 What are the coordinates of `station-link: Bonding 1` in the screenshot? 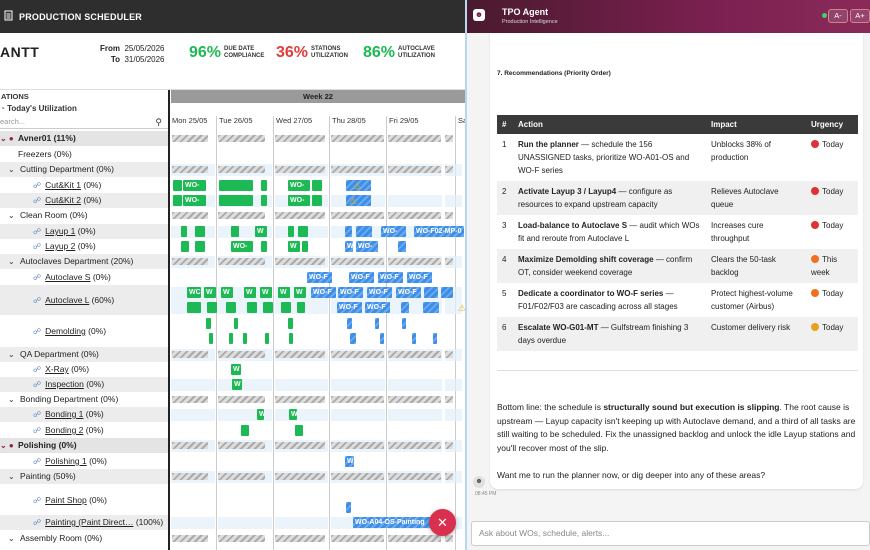 It's located at (64, 414).